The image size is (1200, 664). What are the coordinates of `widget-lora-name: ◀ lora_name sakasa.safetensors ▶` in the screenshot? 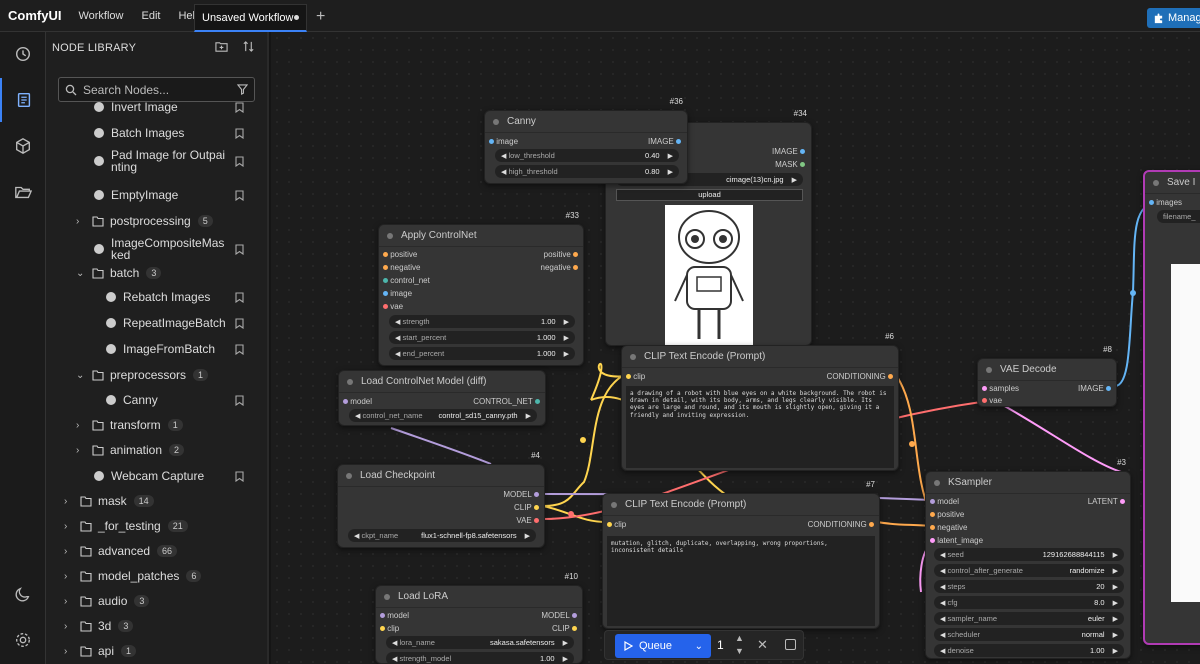 It's located at (480, 642).